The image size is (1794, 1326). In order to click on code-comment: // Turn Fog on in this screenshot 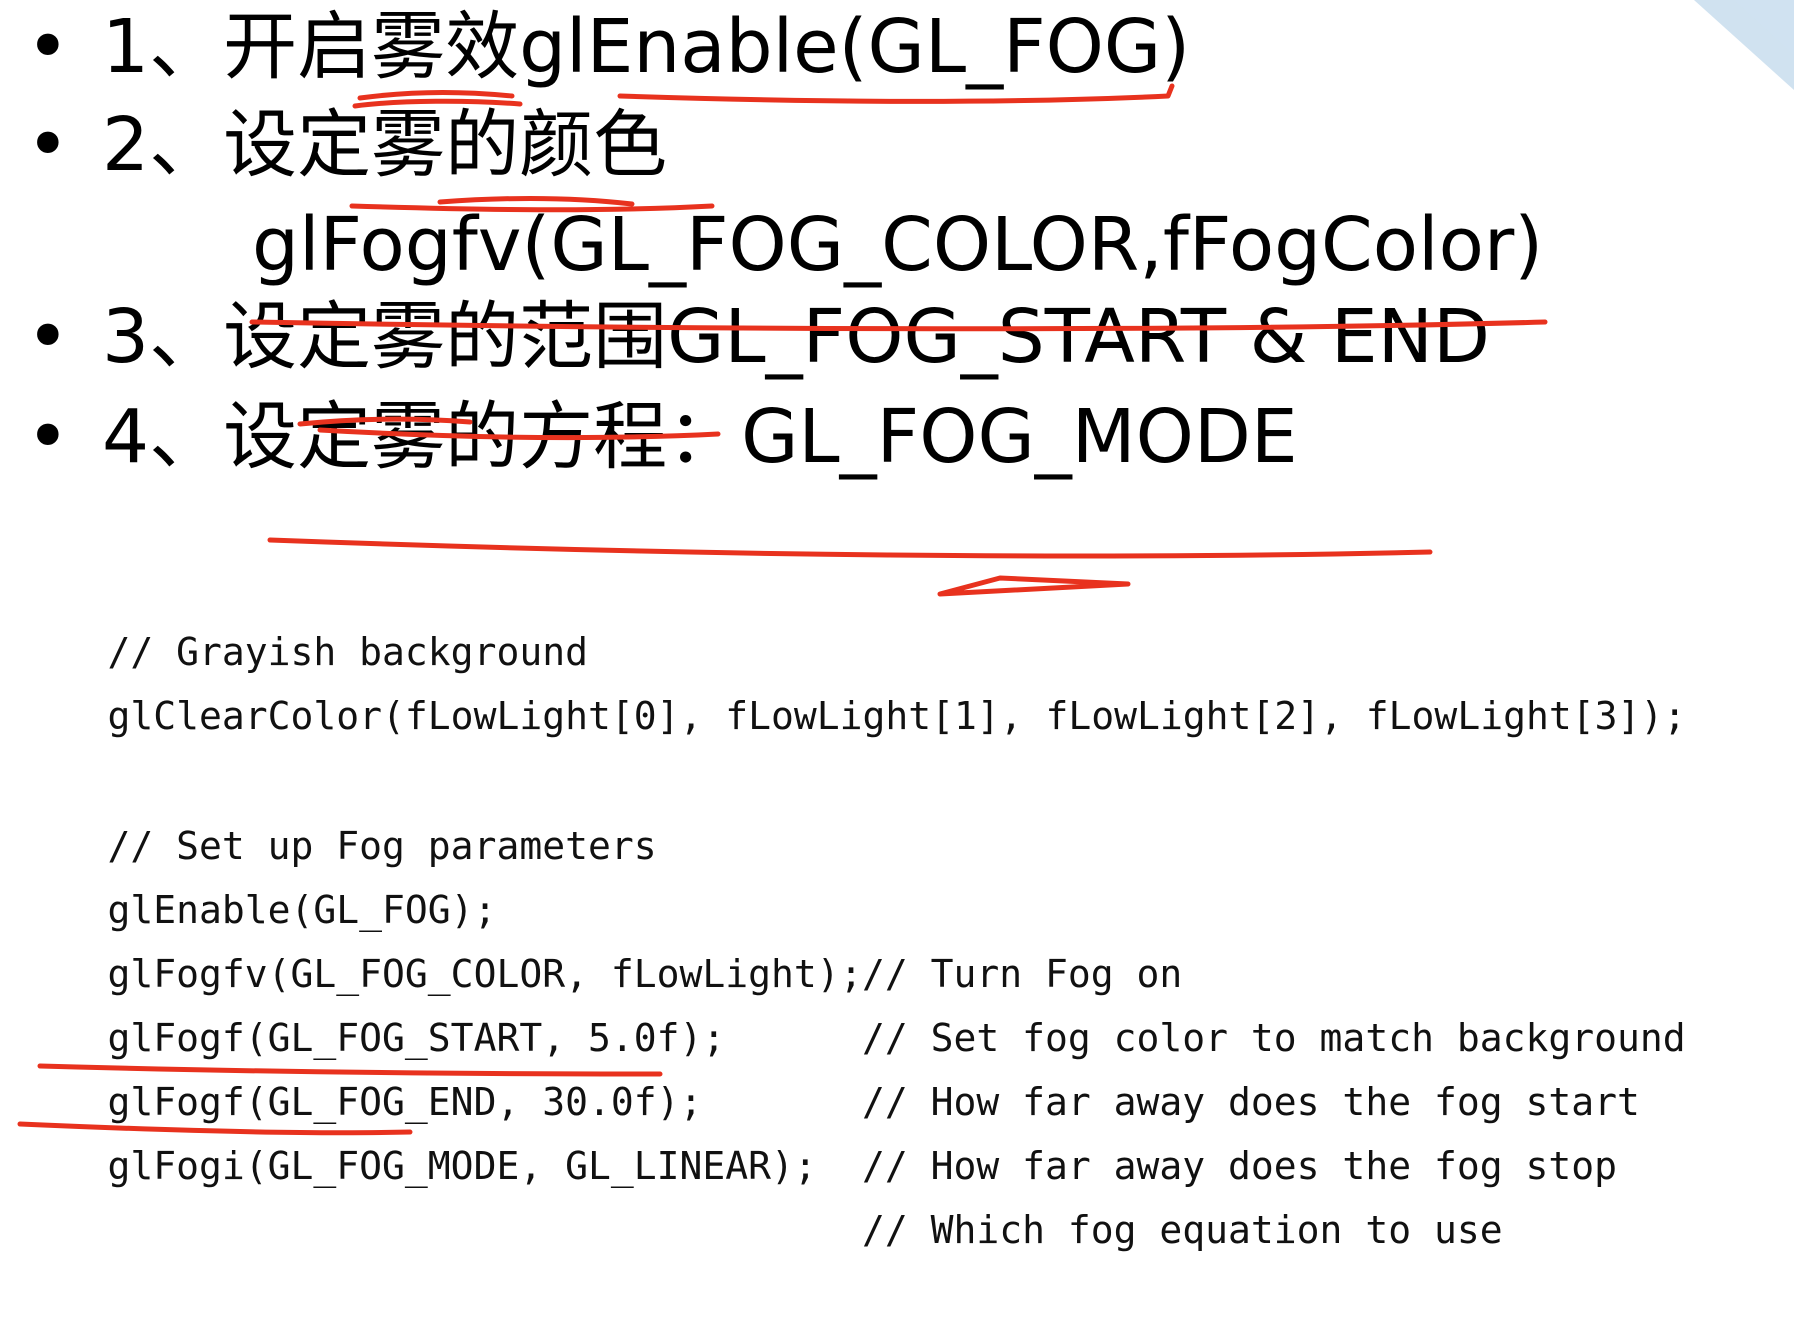, I will do `click(1022, 974)`.